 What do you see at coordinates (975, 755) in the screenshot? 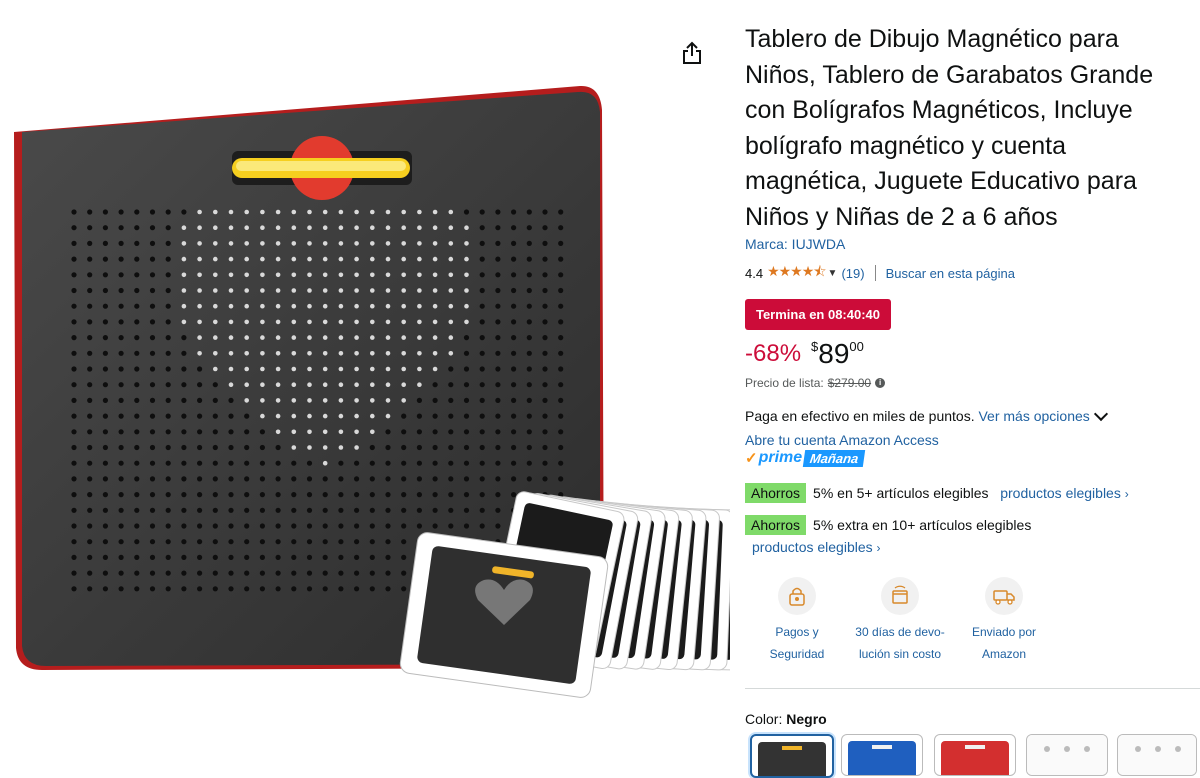
I see `color-swatch-red` at bounding box center [975, 755].